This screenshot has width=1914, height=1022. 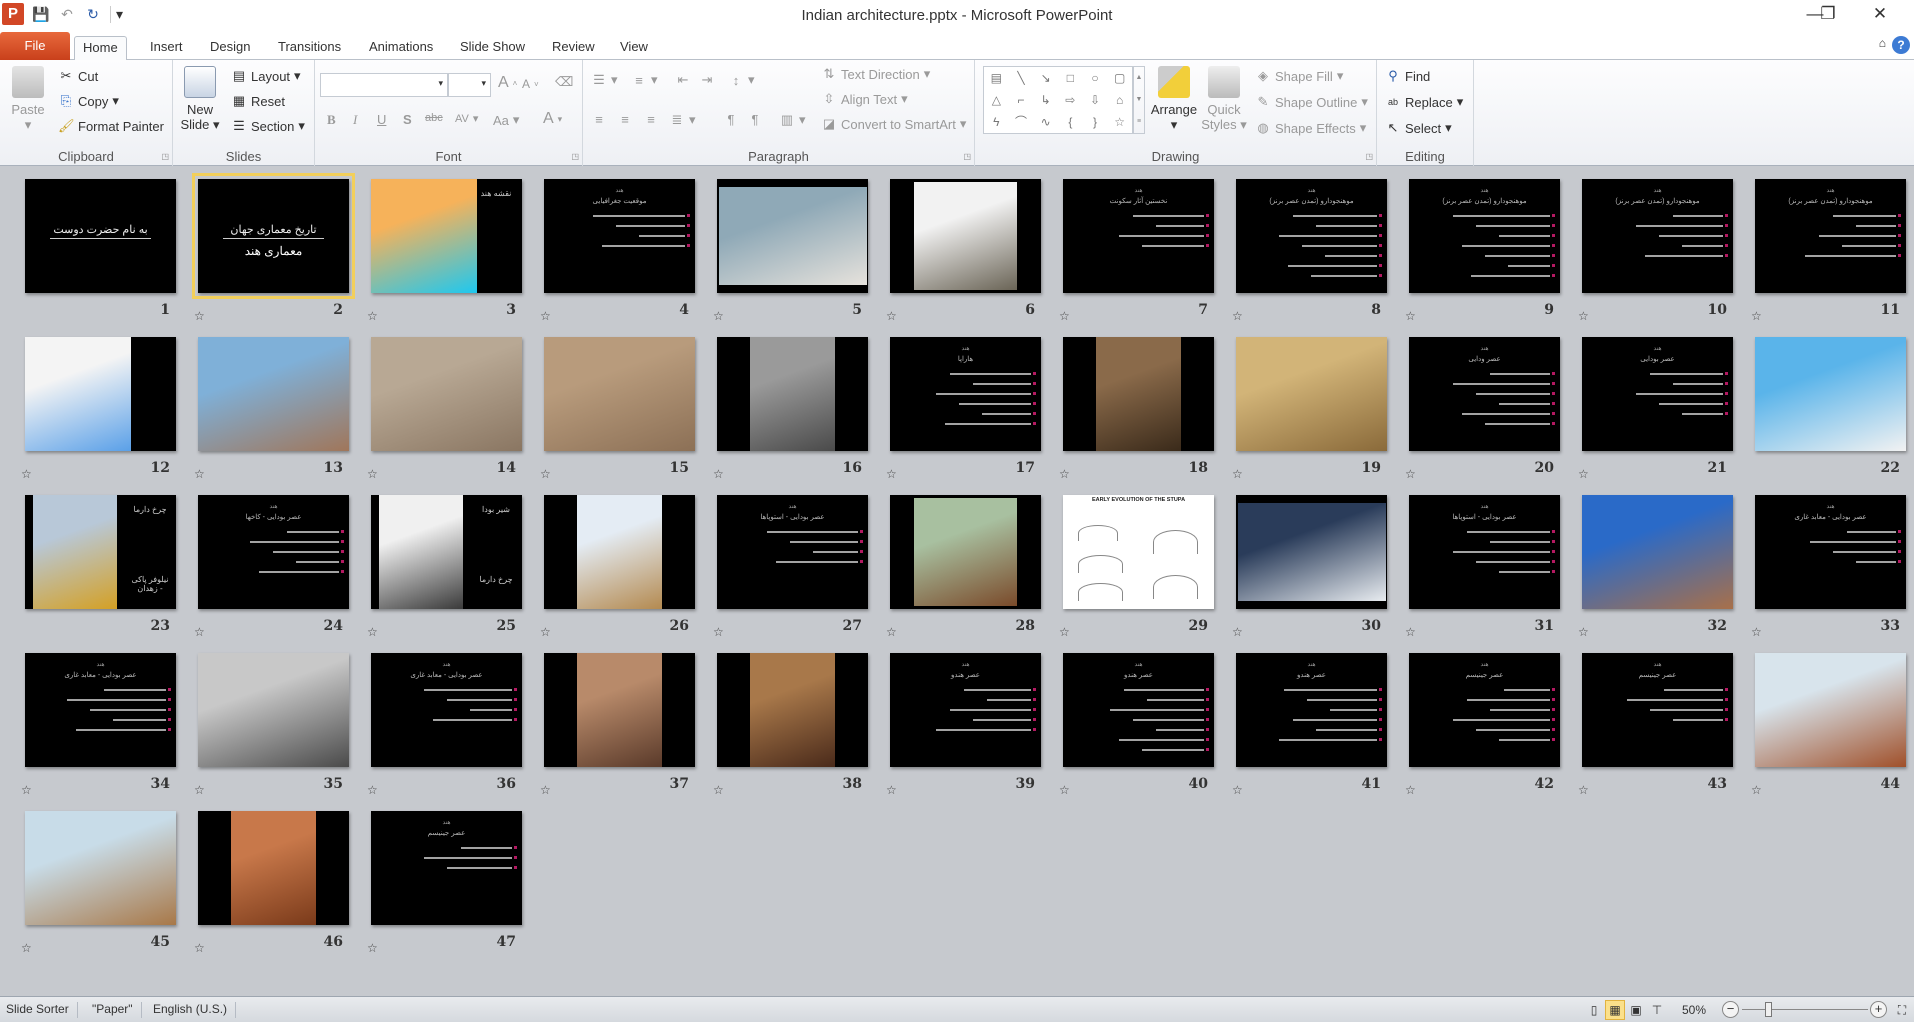 I want to click on shape-item: △, so click(x=996, y=100).